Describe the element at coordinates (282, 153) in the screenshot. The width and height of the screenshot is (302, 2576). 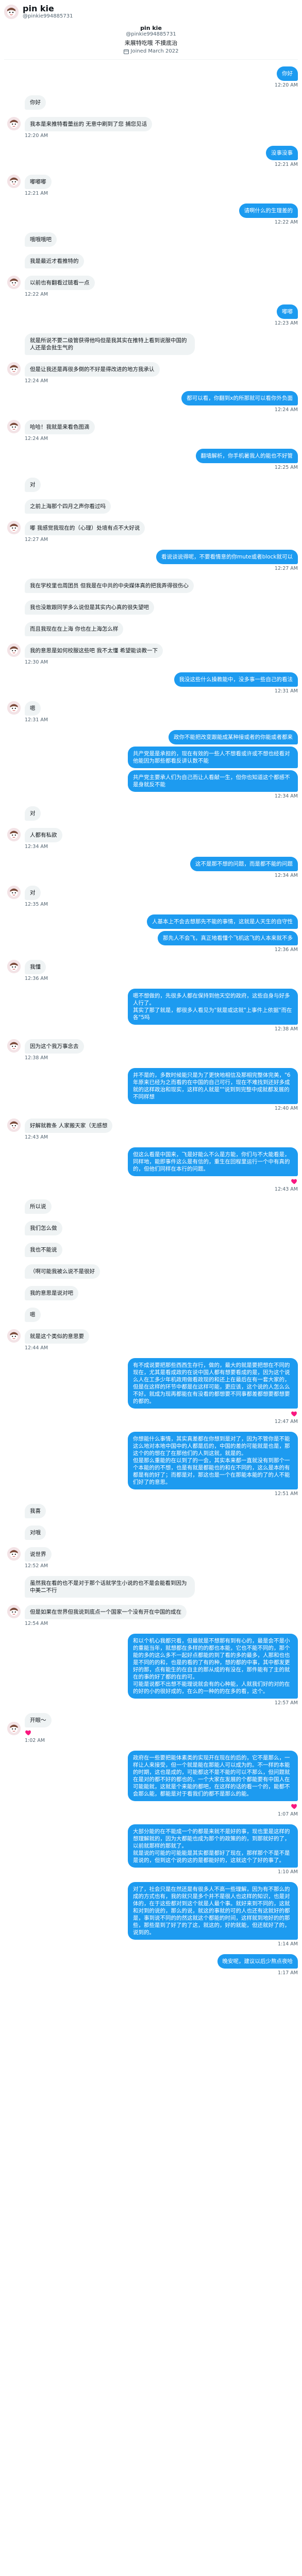
I see `message-bubble: 没事没事` at that location.